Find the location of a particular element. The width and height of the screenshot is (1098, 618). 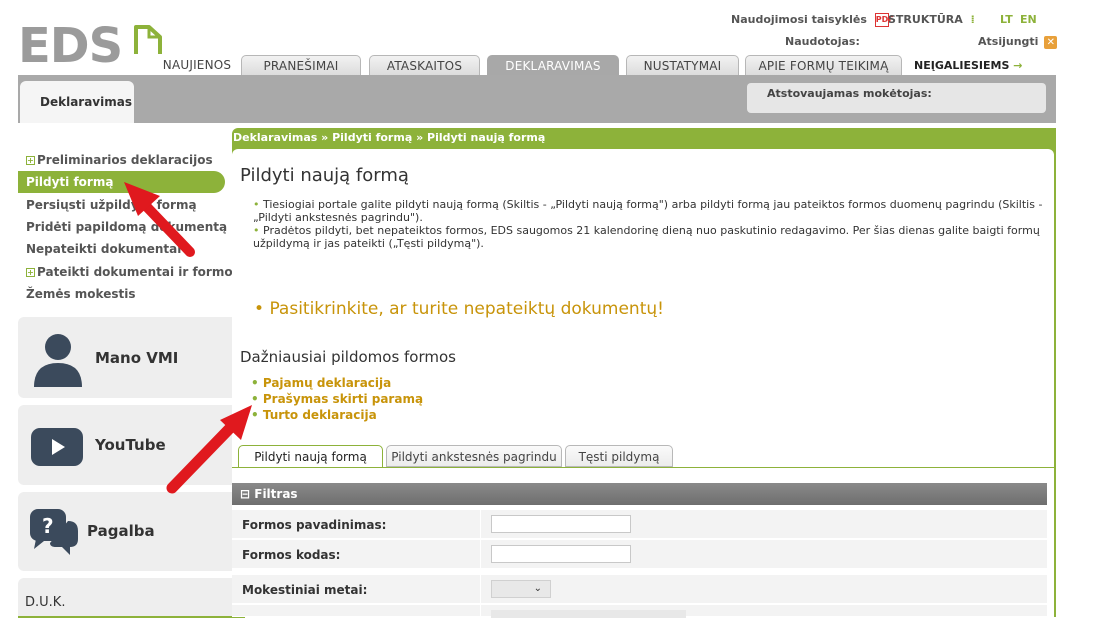

filter-row is located at coordinates (639, 611).